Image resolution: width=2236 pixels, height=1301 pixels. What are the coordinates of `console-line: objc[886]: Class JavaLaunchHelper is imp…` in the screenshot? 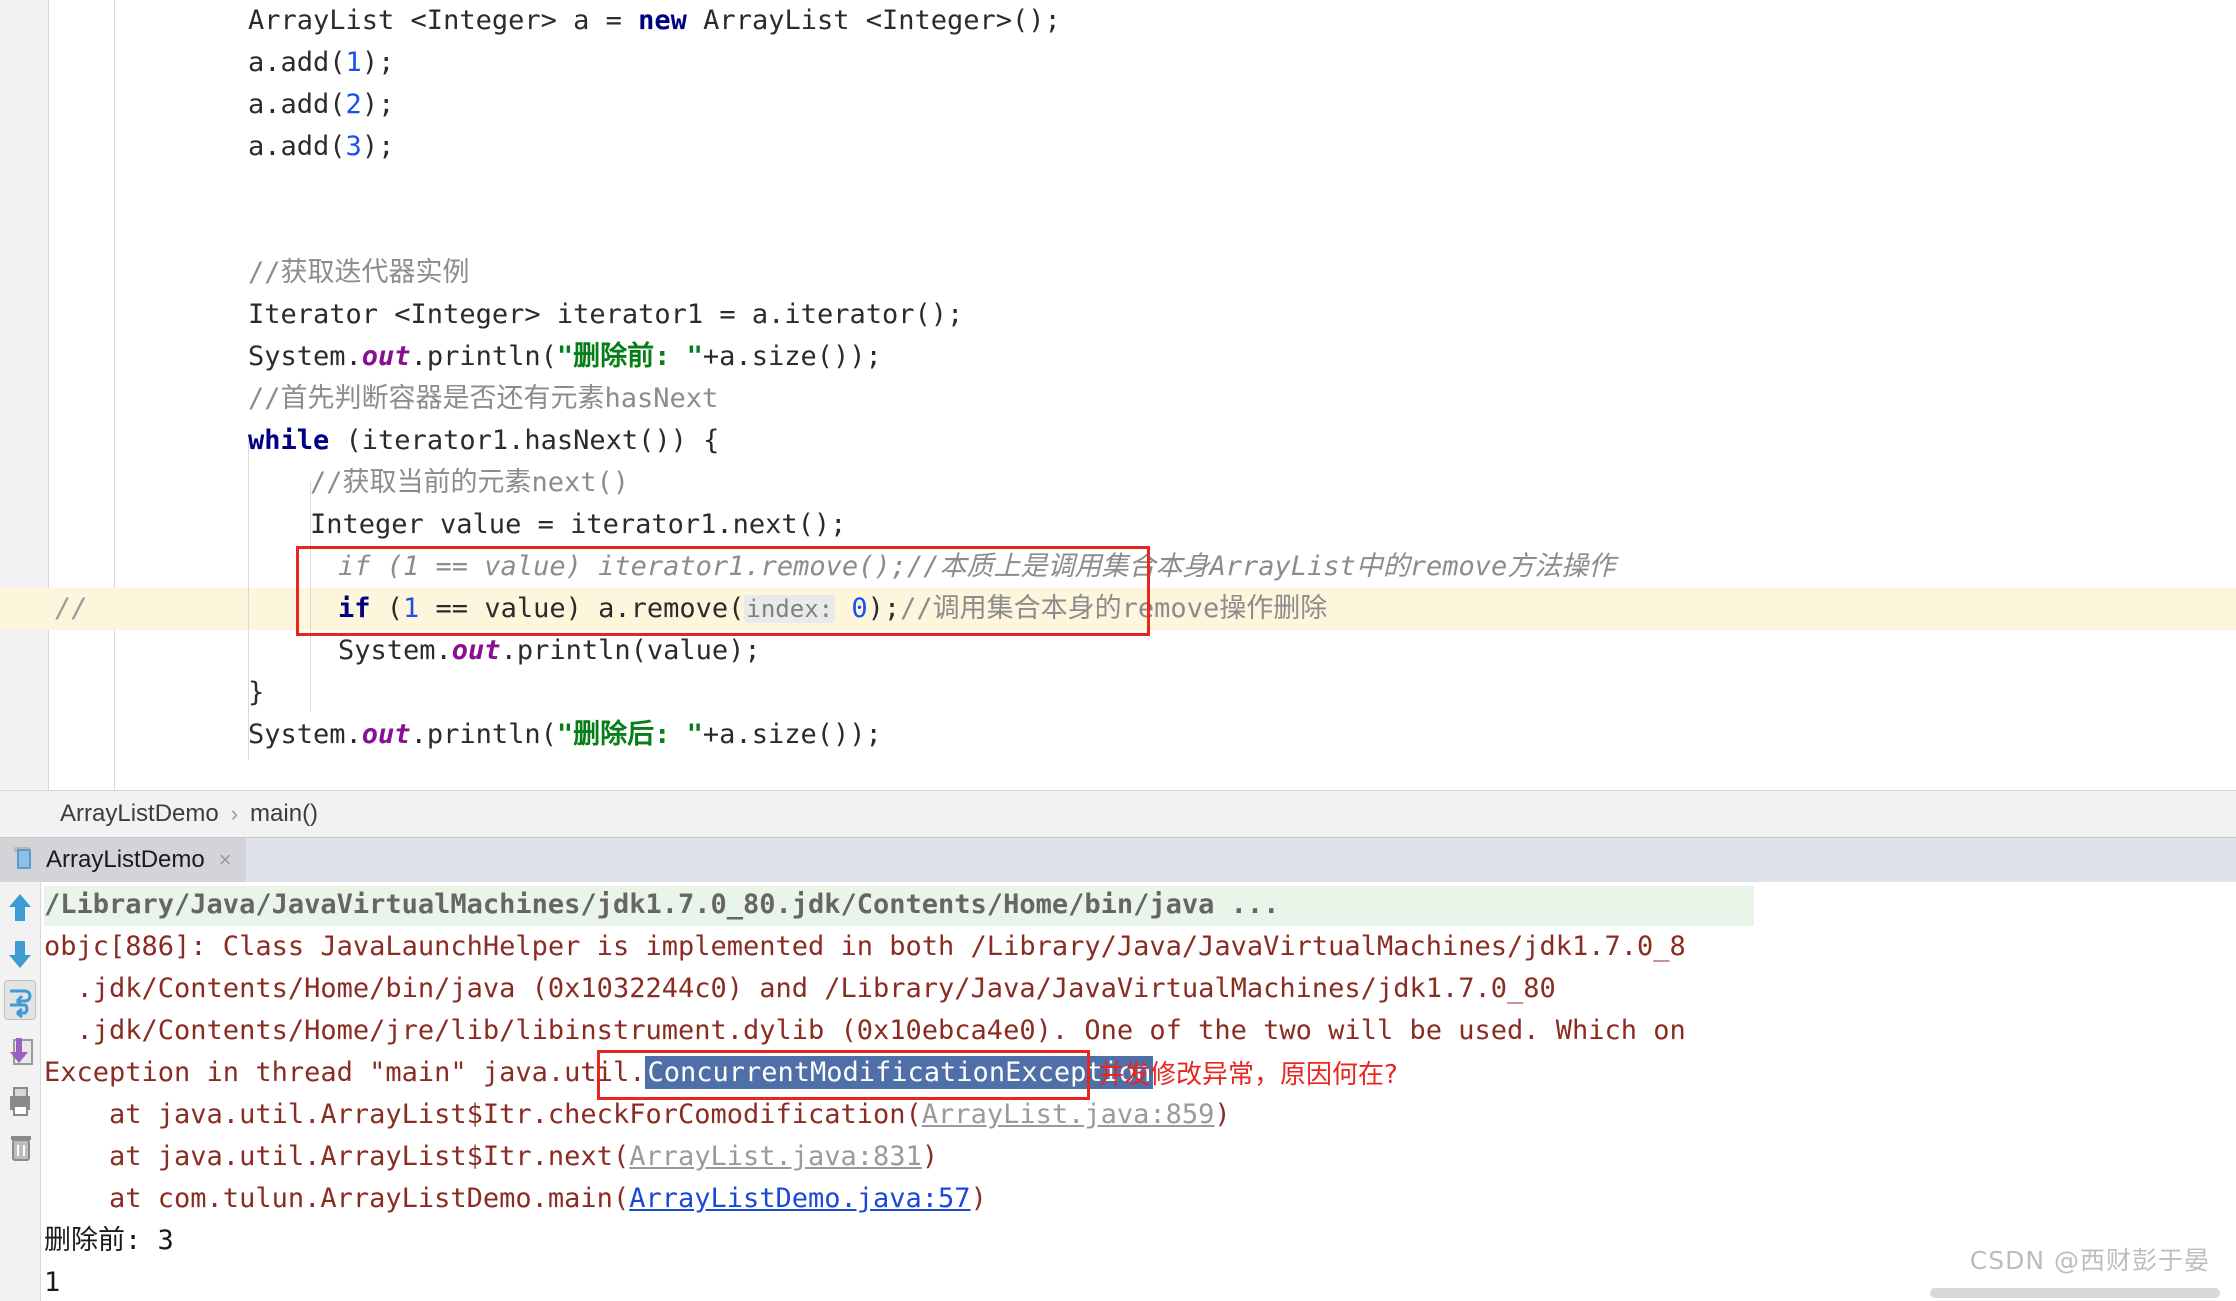 It's located at (865, 946).